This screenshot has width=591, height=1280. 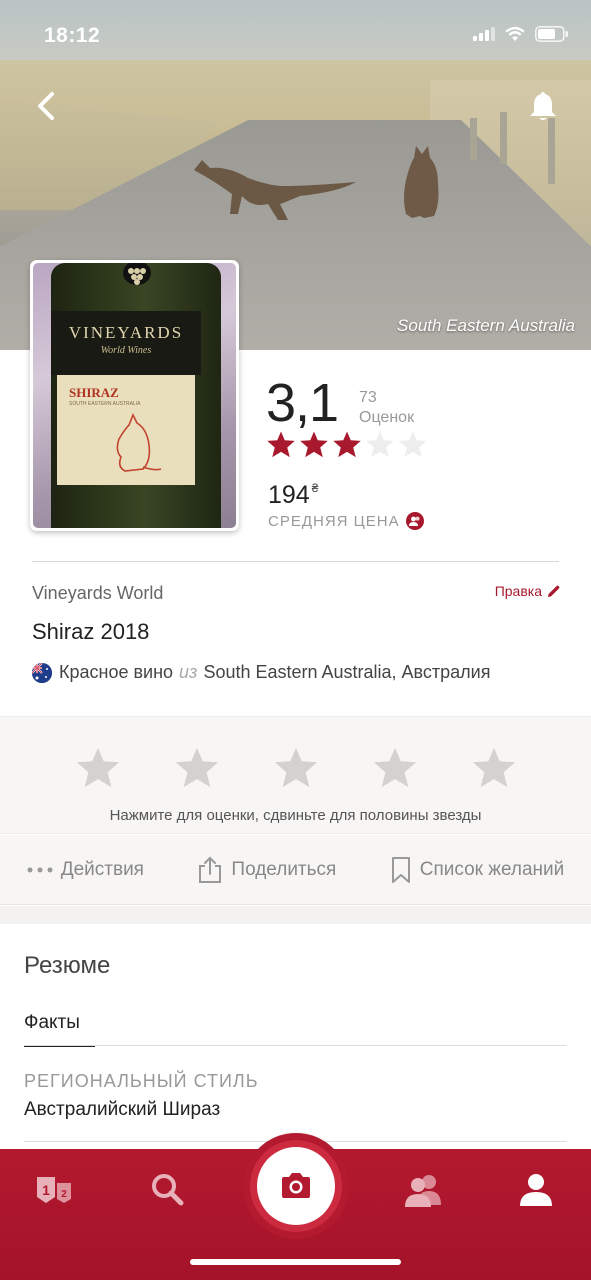 What do you see at coordinates (122, 1110) in the screenshot?
I see `regional-style-value: Австралийский Шираз` at bounding box center [122, 1110].